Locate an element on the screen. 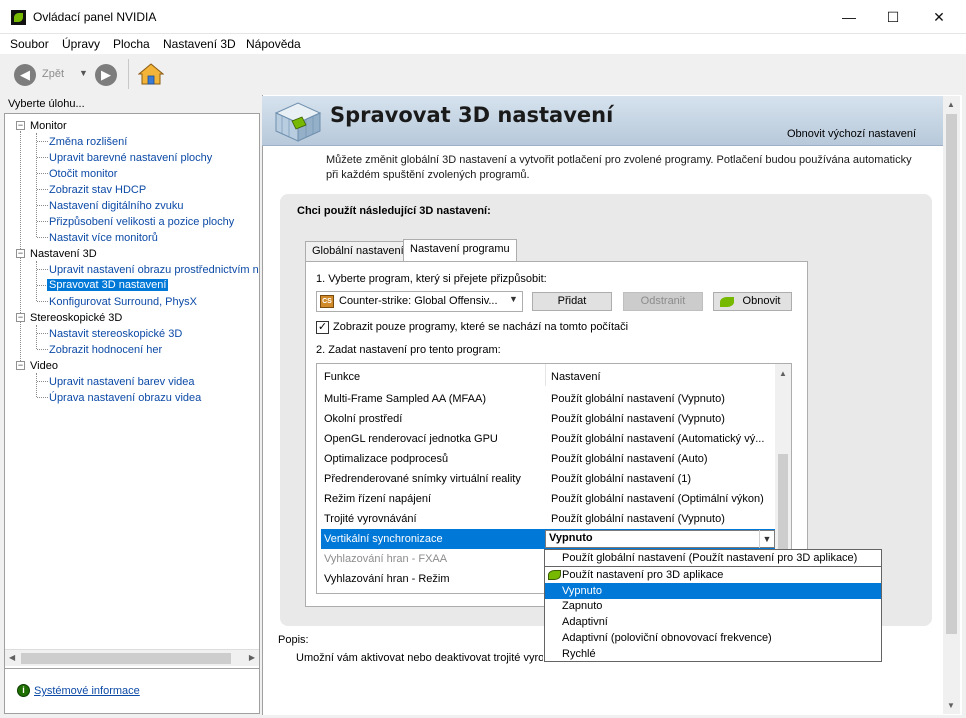 The height and width of the screenshot is (718, 966). table-row-feature: Vyhlazování hran - Režim is located at coordinates (387, 579).